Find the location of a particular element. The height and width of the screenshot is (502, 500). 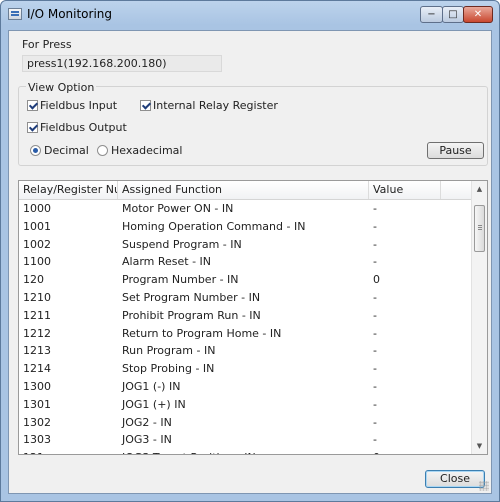

internal-relay-register-checkbox is located at coordinates (145, 105).